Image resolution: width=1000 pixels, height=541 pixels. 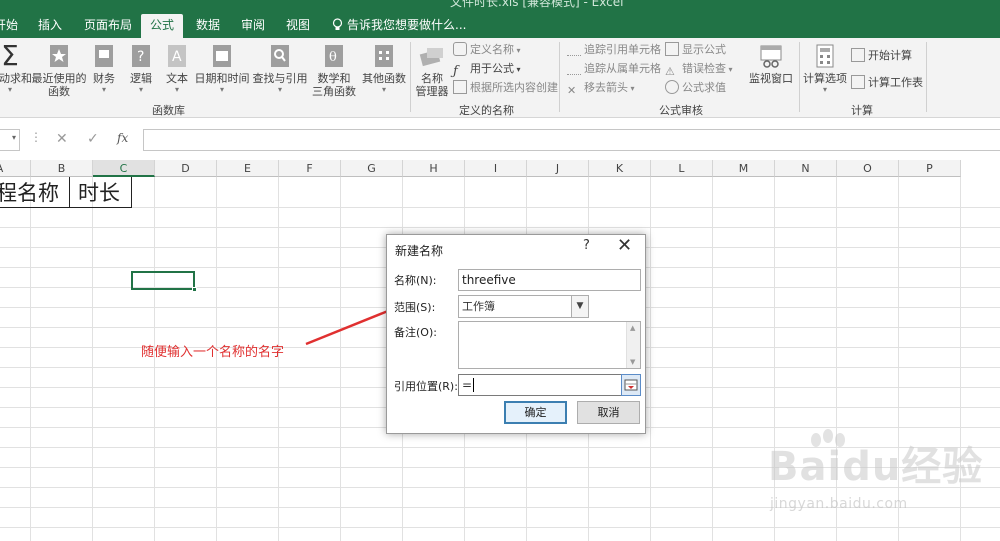 I want to click on text-book-icon: A, so click(x=177, y=56).